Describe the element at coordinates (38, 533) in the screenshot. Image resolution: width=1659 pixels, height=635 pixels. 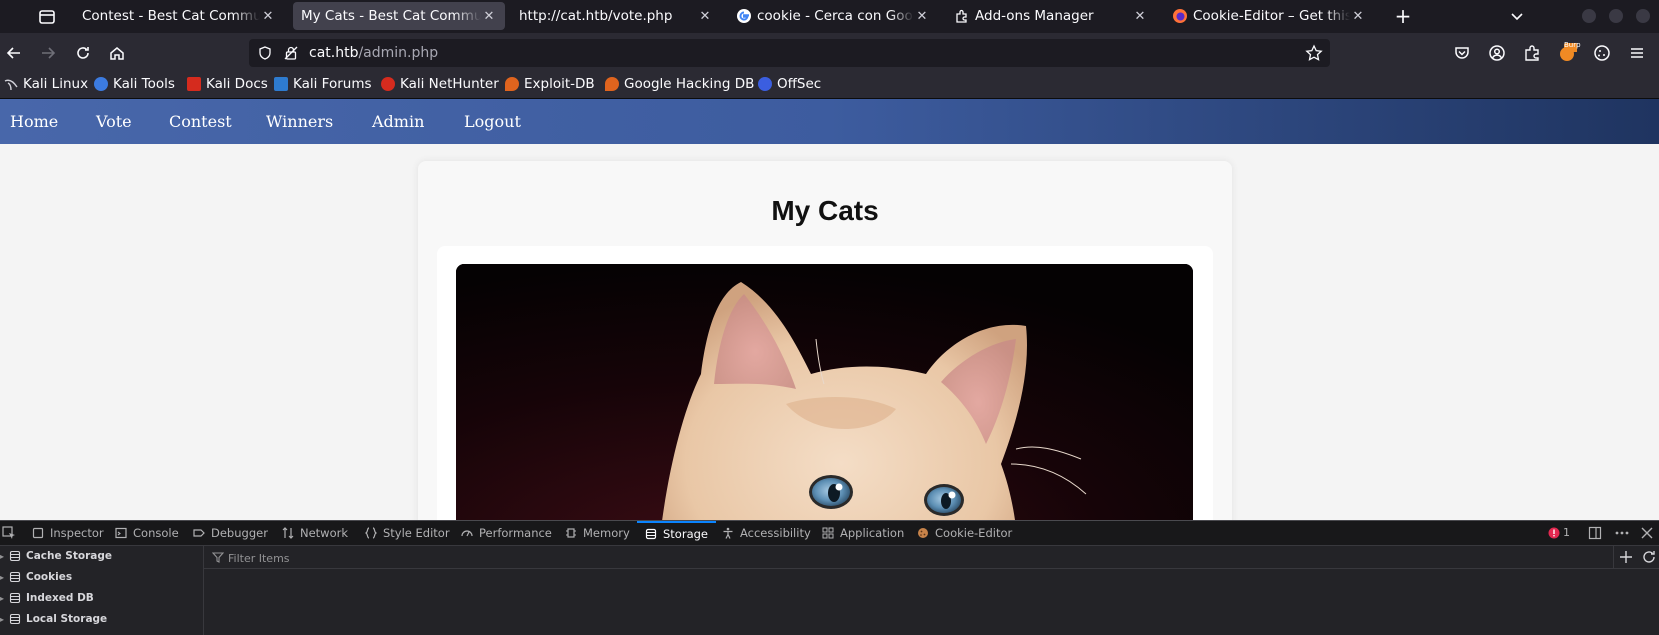
I see `inspector-icon` at that location.